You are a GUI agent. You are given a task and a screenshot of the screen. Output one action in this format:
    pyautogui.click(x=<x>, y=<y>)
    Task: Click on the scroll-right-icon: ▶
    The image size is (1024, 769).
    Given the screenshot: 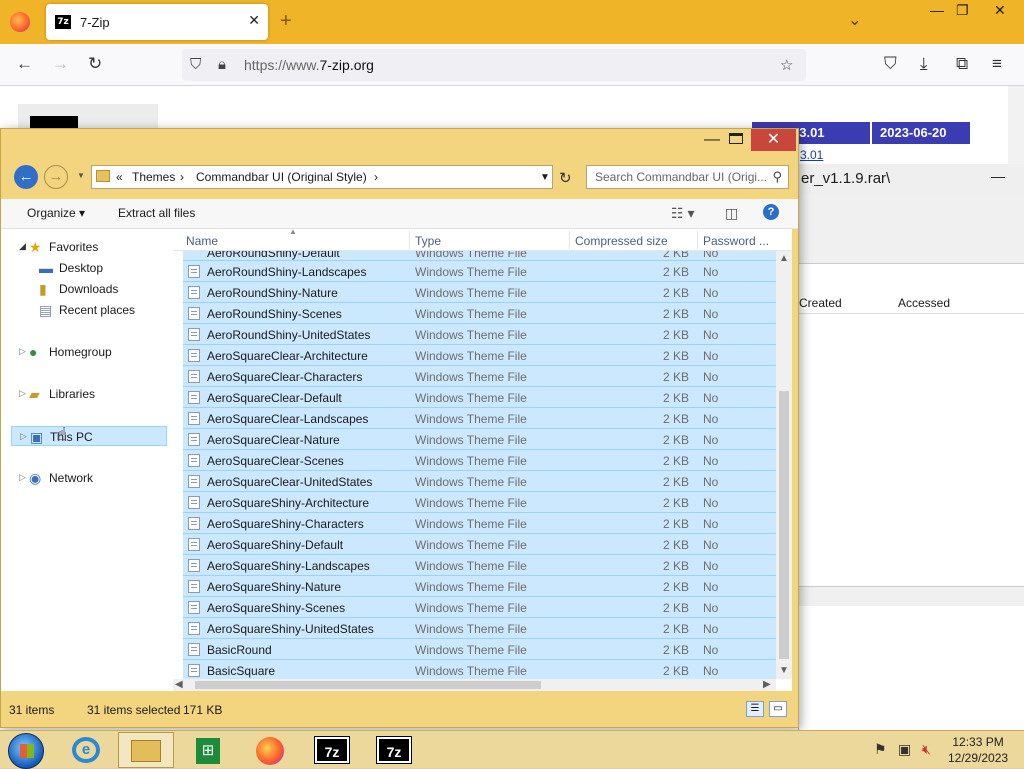 What is the action you would take?
    pyautogui.click(x=767, y=684)
    